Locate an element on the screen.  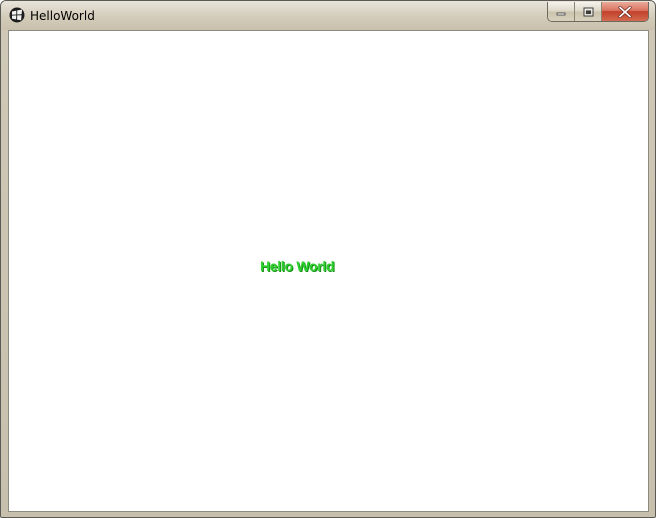
minimize-button is located at coordinates (561, 11).